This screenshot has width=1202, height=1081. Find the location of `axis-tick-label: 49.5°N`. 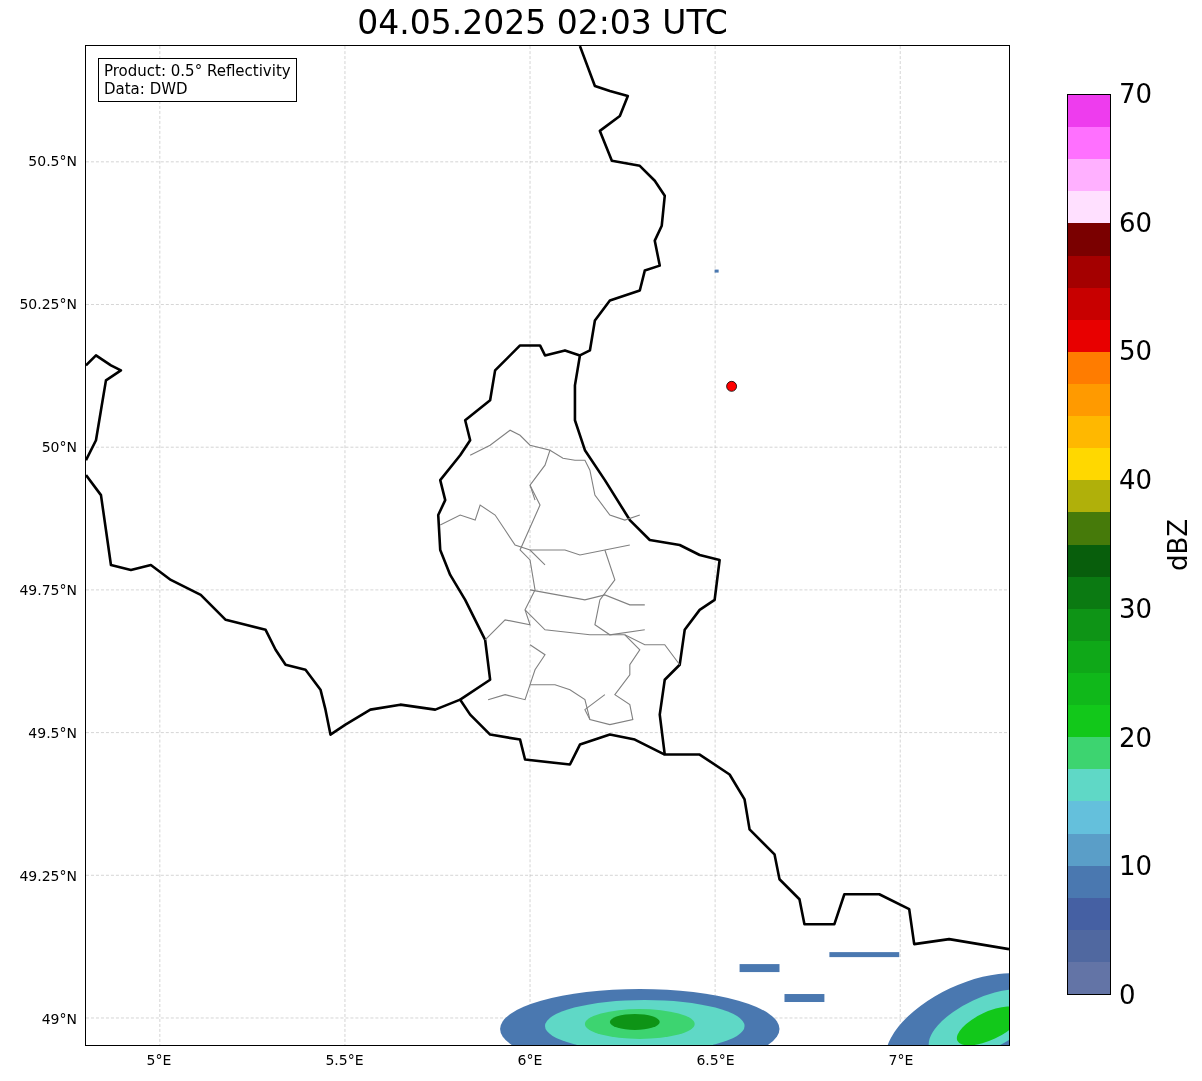

axis-tick-label: 49.5°N is located at coordinates (52, 733).